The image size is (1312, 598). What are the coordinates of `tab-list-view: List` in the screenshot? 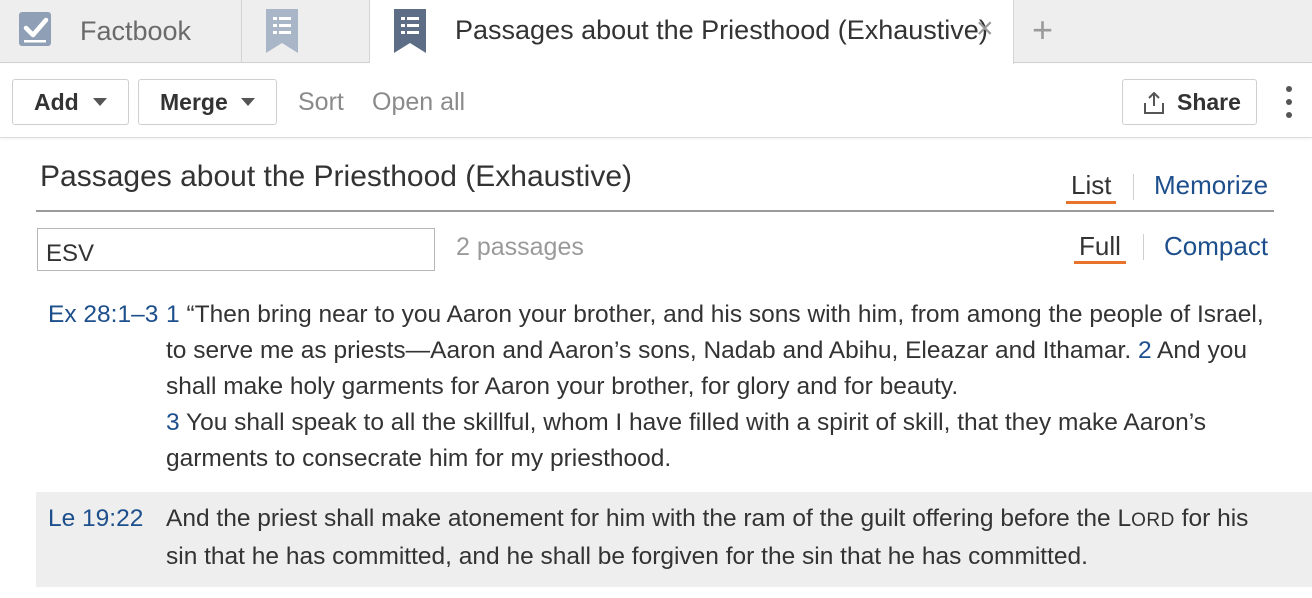 It's located at (1091, 185).